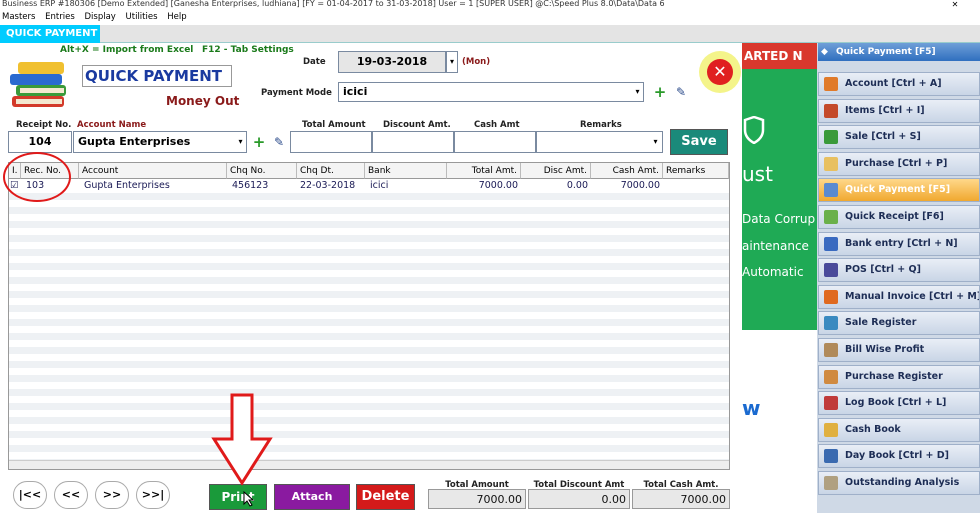  What do you see at coordinates (99, 17) in the screenshot?
I see `menu-display: Display` at bounding box center [99, 17].